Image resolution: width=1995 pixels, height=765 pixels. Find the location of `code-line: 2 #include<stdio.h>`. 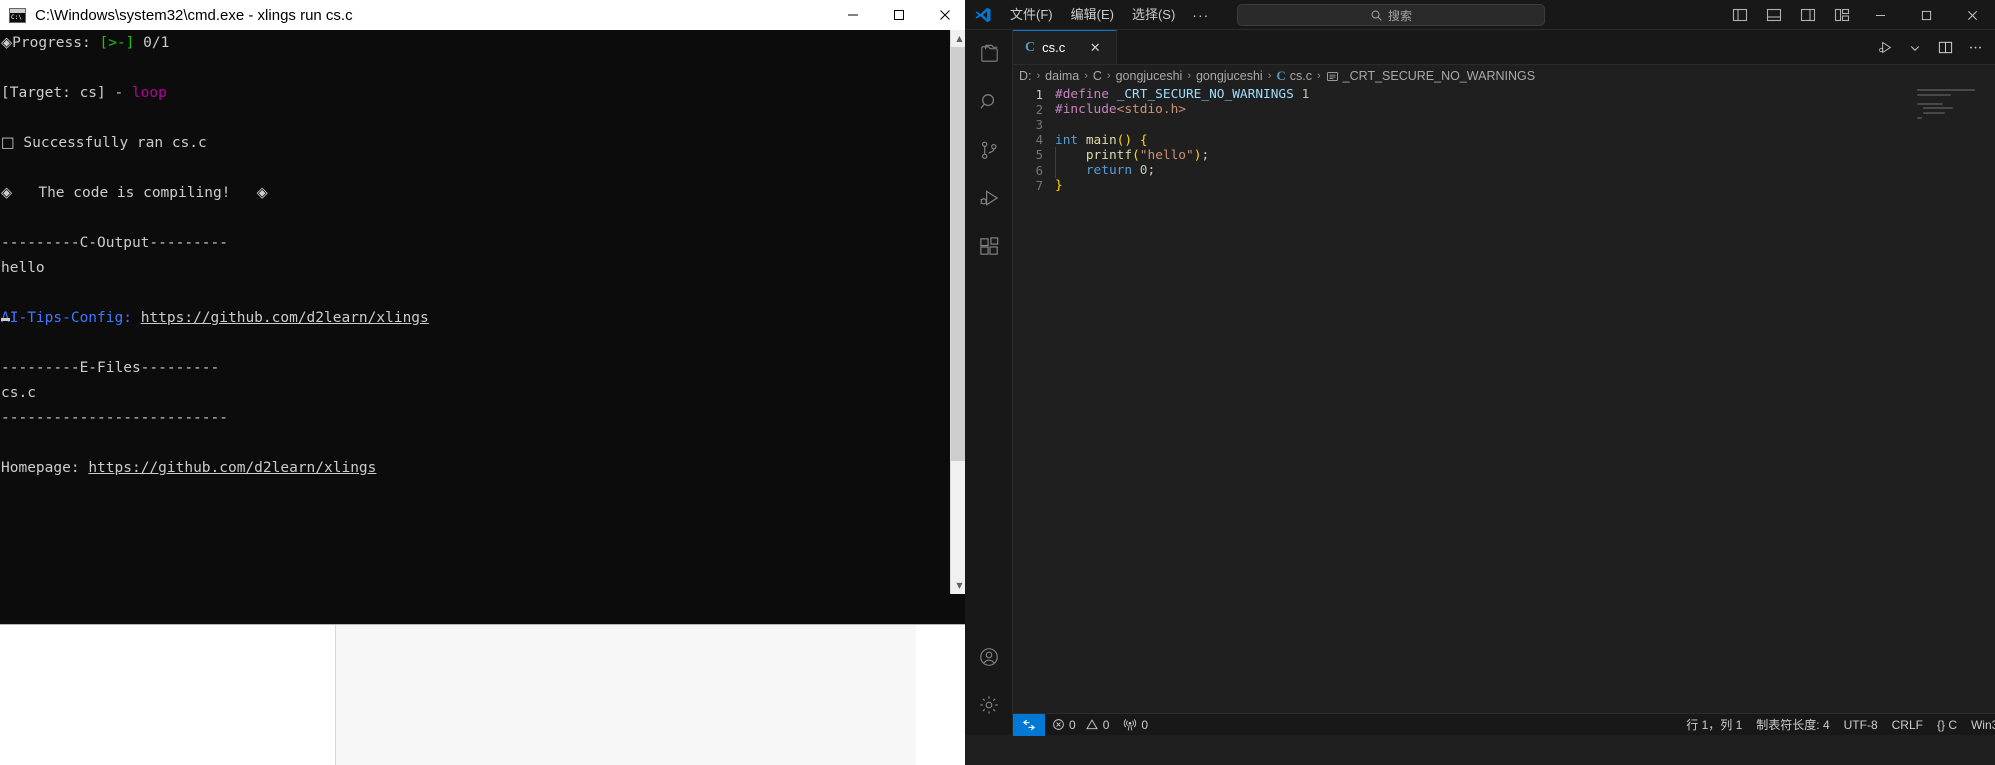

code-line: 2 #include<stdio.h> is located at coordinates (1504, 109).